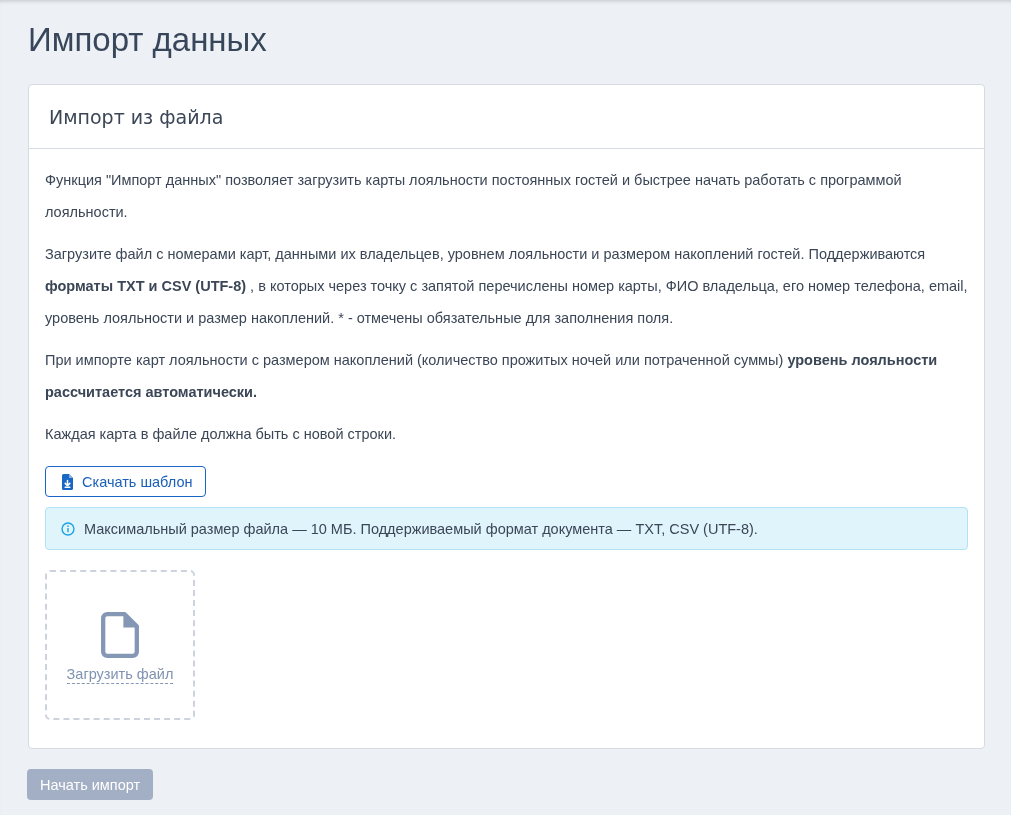 This screenshot has height=815, width=1011. I want to click on description-text: Загрузите файл с номерами карт, данными их владельцев, уровнем лояльности и размером накоплений гостей. Поддерживаются форматы TXT и CSV (UTF-8) , в которых через точку с запятой перечислены номер карты, ФИО владельца, его номер телефона, email, уровень лояльности и размер накоплений. * - отмечены обязательные для заполнения поля., so click(506, 286).